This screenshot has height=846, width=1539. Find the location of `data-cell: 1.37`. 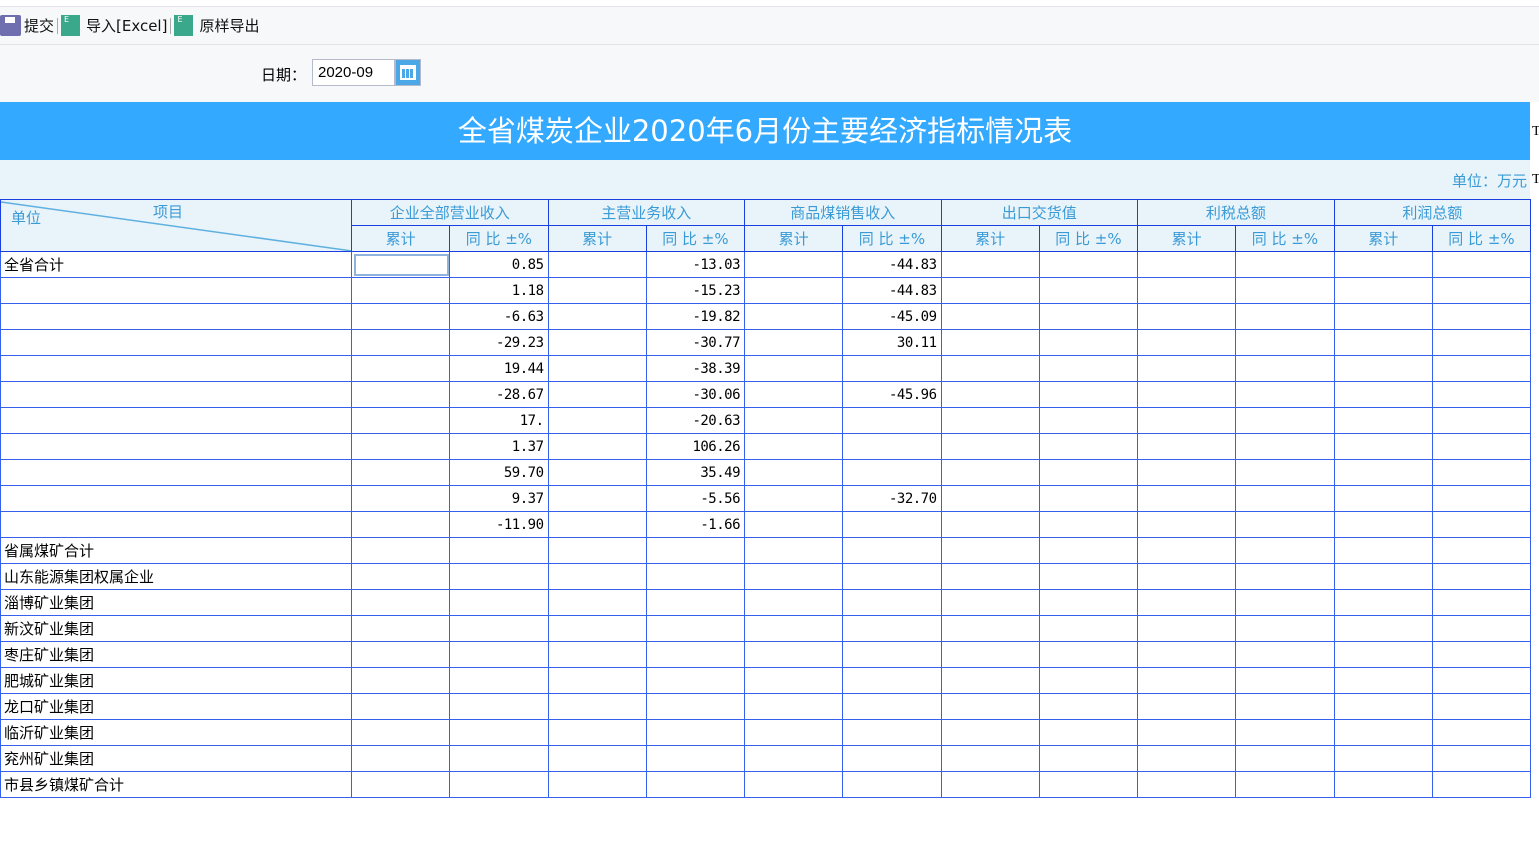

data-cell: 1.37 is located at coordinates (499, 446).